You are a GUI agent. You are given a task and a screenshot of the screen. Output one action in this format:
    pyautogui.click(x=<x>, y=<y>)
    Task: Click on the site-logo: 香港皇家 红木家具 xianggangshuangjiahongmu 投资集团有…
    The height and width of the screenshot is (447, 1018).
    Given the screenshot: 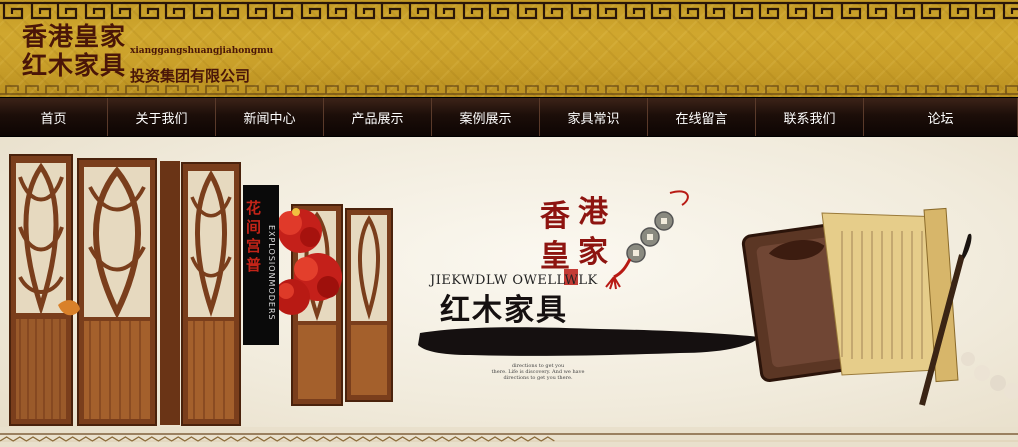 What is the action you would take?
    pyautogui.click(x=147, y=53)
    